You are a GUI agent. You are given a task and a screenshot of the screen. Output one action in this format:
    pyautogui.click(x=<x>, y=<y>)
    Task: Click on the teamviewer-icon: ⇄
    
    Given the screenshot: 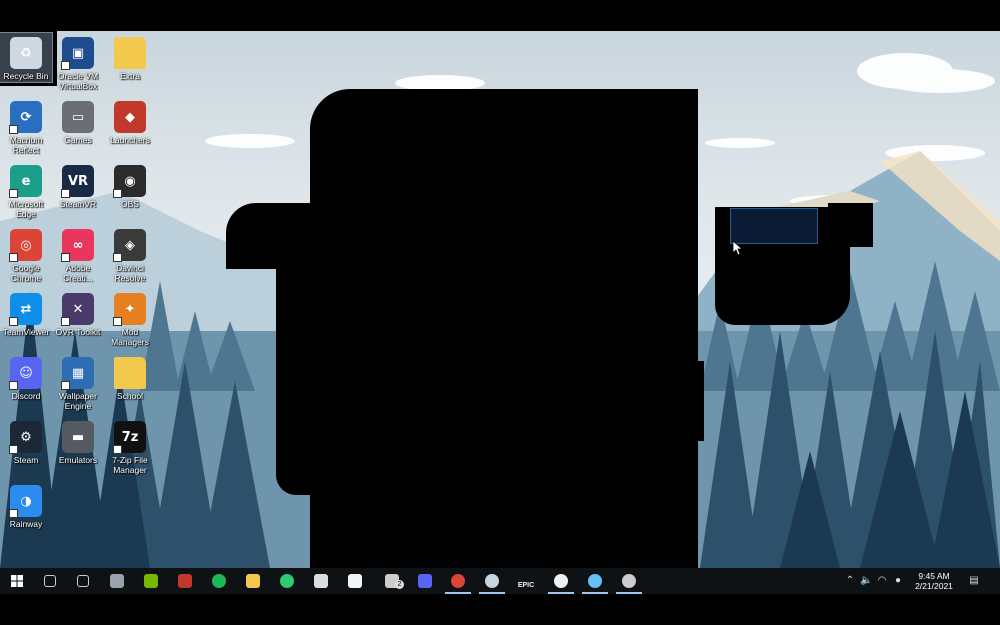 What is the action you would take?
    pyautogui.click(x=25, y=309)
    